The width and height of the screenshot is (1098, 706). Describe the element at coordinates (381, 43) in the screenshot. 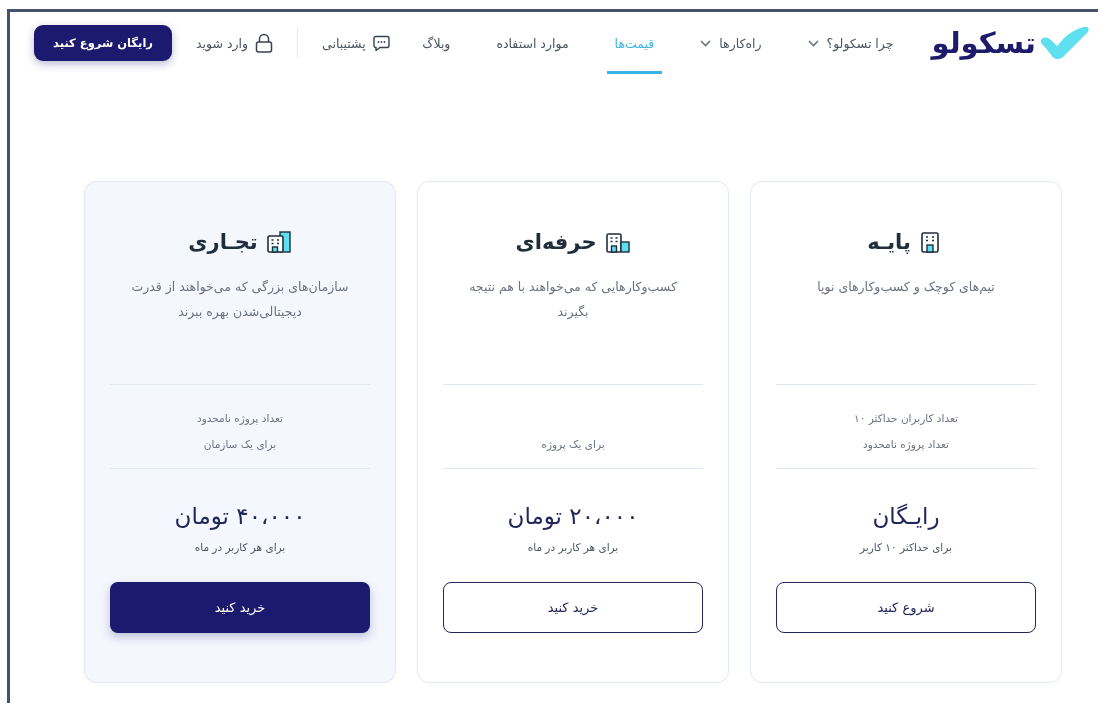

I see `chat-bubble-icon` at that location.